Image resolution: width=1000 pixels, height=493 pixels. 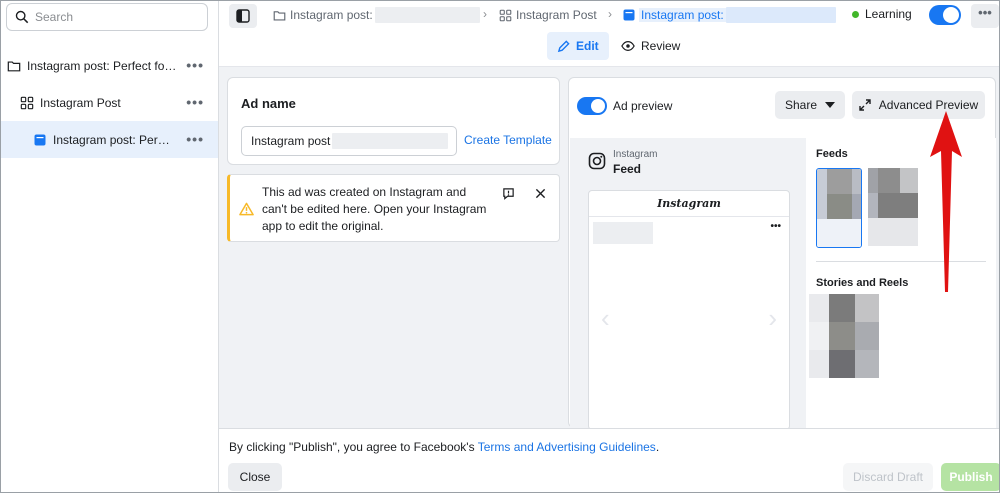 I want to click on breadcrumb-adset: Instagram Post, so click(x=548, y=15).